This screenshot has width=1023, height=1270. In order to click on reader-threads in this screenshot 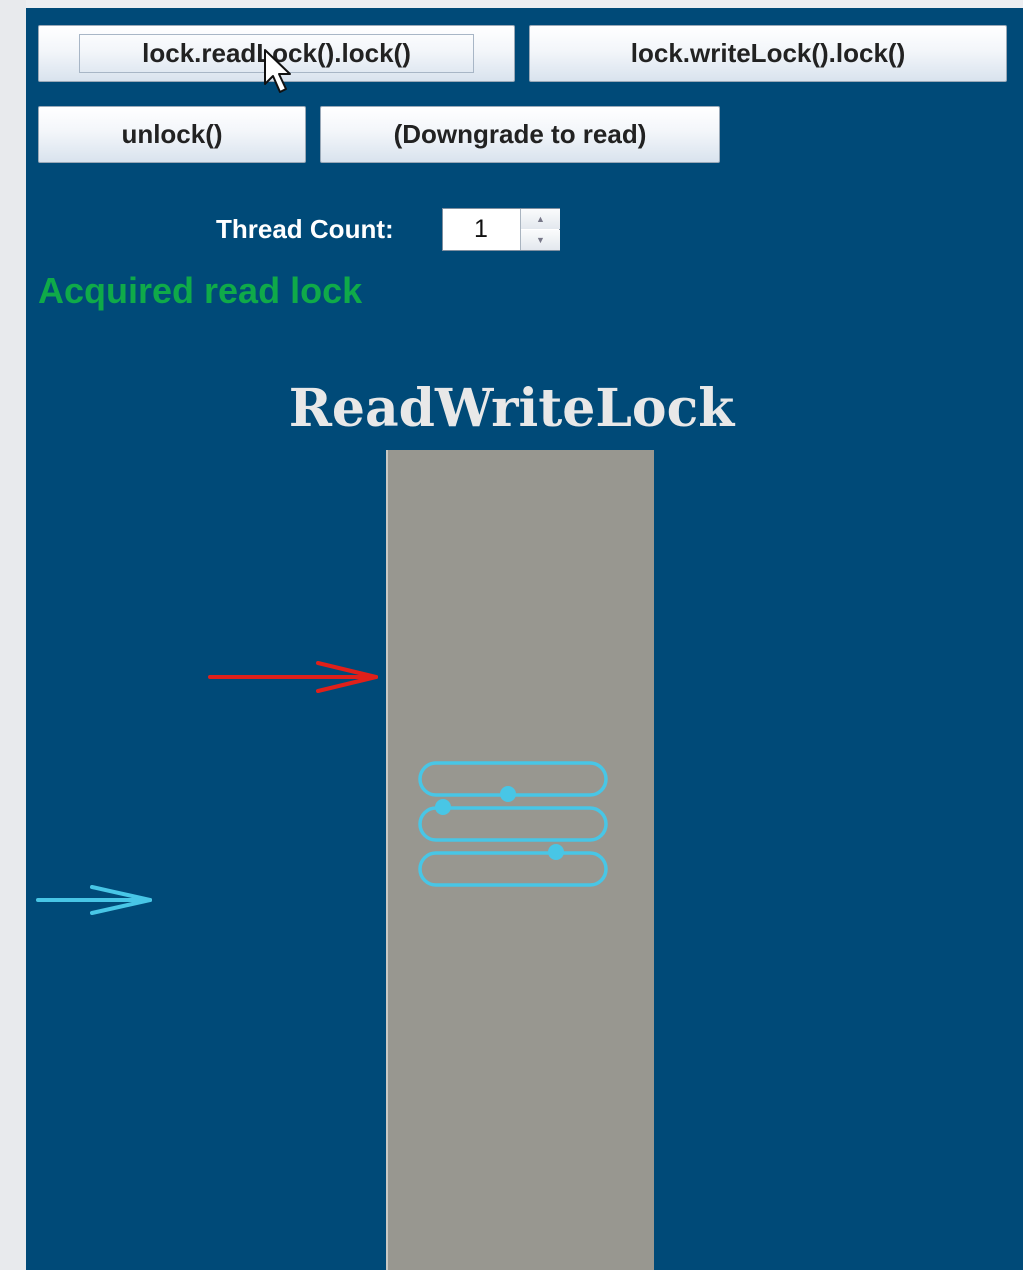, I will do `click(513, 824)`.